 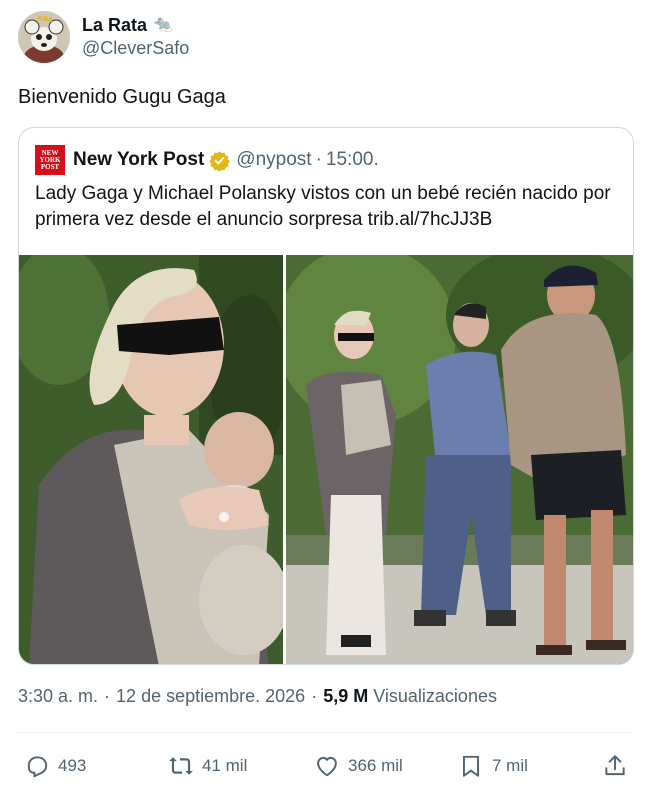 What do you see at coordinates (115, 25) in the screenshot?
I see `author-display-name-text: La Rata` at bounding box center [115, 25].